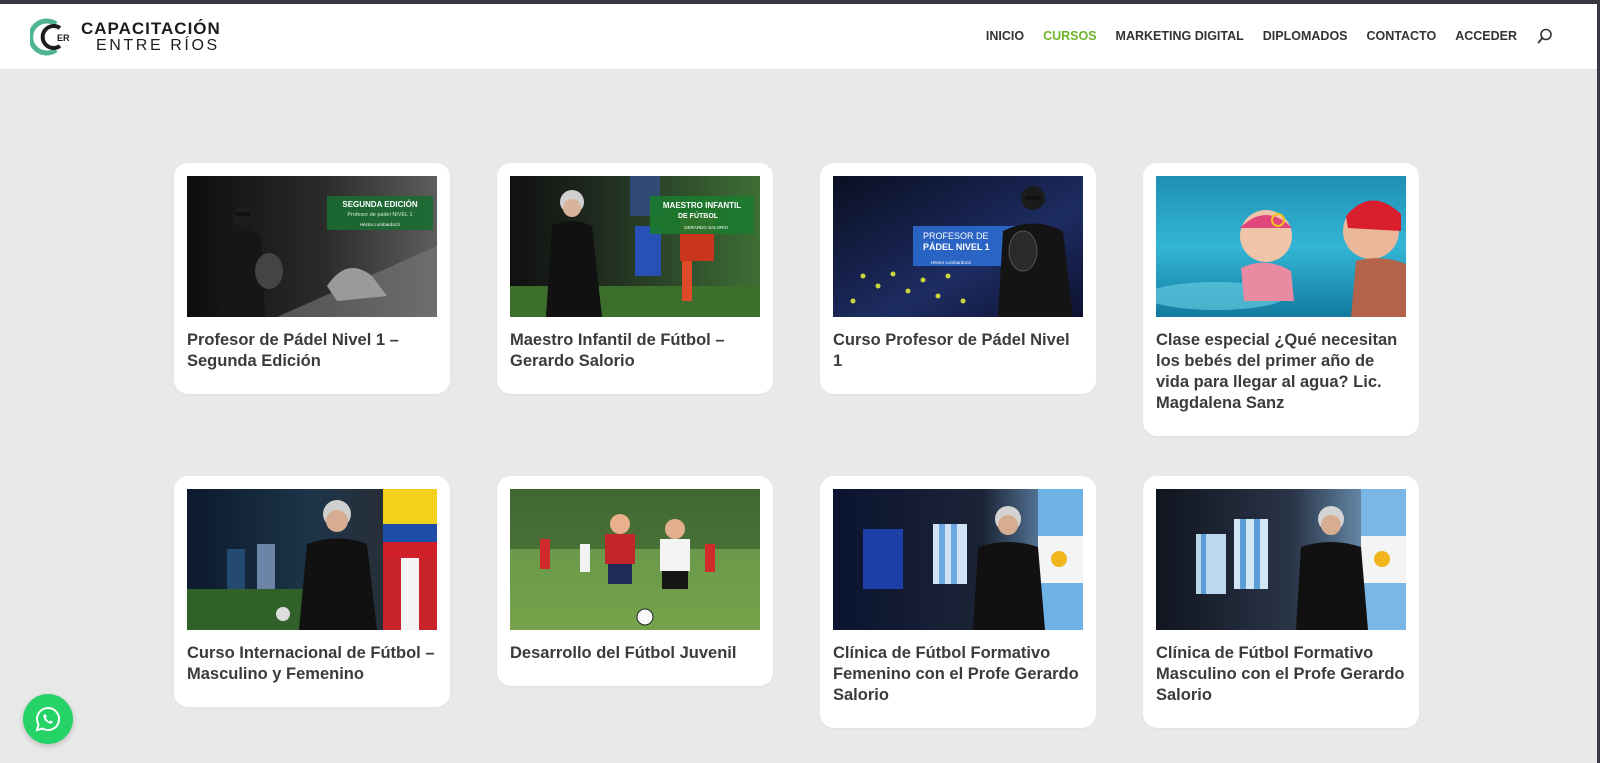 Image resolution: width=1600 pixels, height=763 pixels. Describe the element at coordinates (63, 38) in the screenshot. I see `logo-mark-letters: ER` at that location.